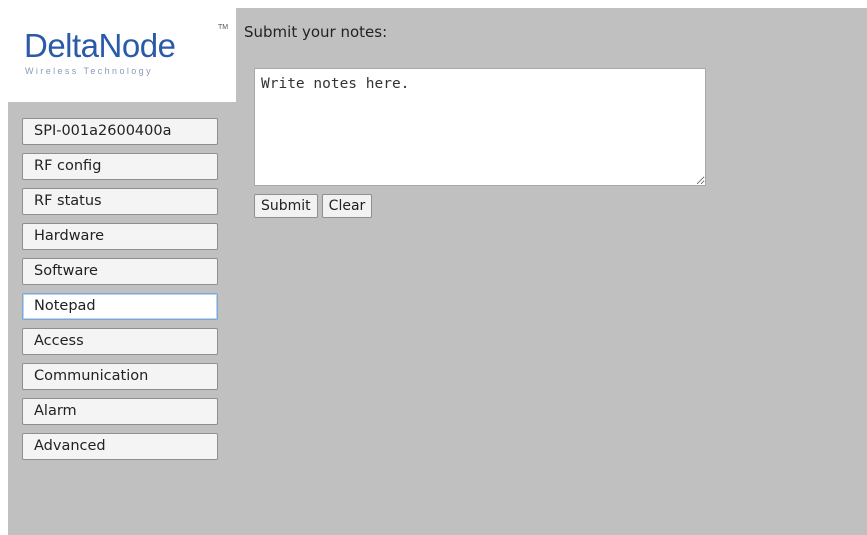 Image resolution: width=867 pixels, height=535 pixels. Describe the element at coordinates (480, 127) in the screenshot. I see `notes-textarea: Write notes here.` at that location.